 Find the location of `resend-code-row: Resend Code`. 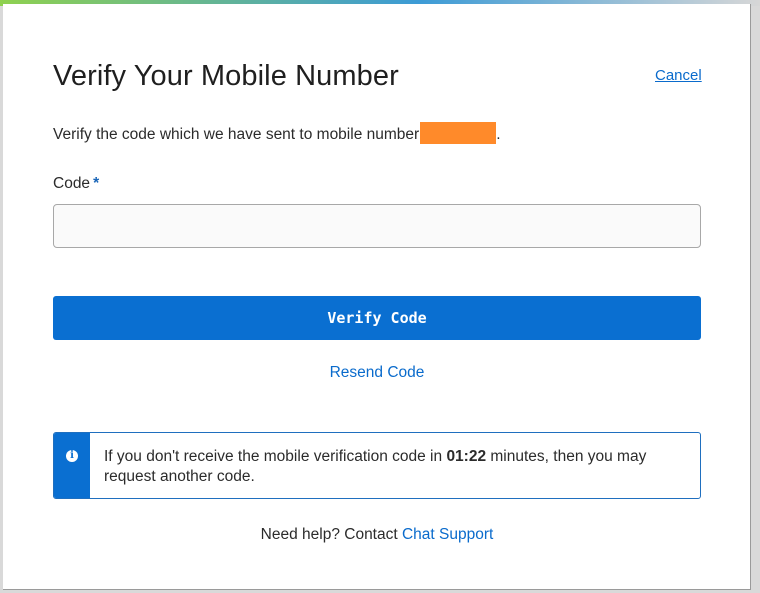

resend-code-row: Resend Code is located at coordinates (377, 373).